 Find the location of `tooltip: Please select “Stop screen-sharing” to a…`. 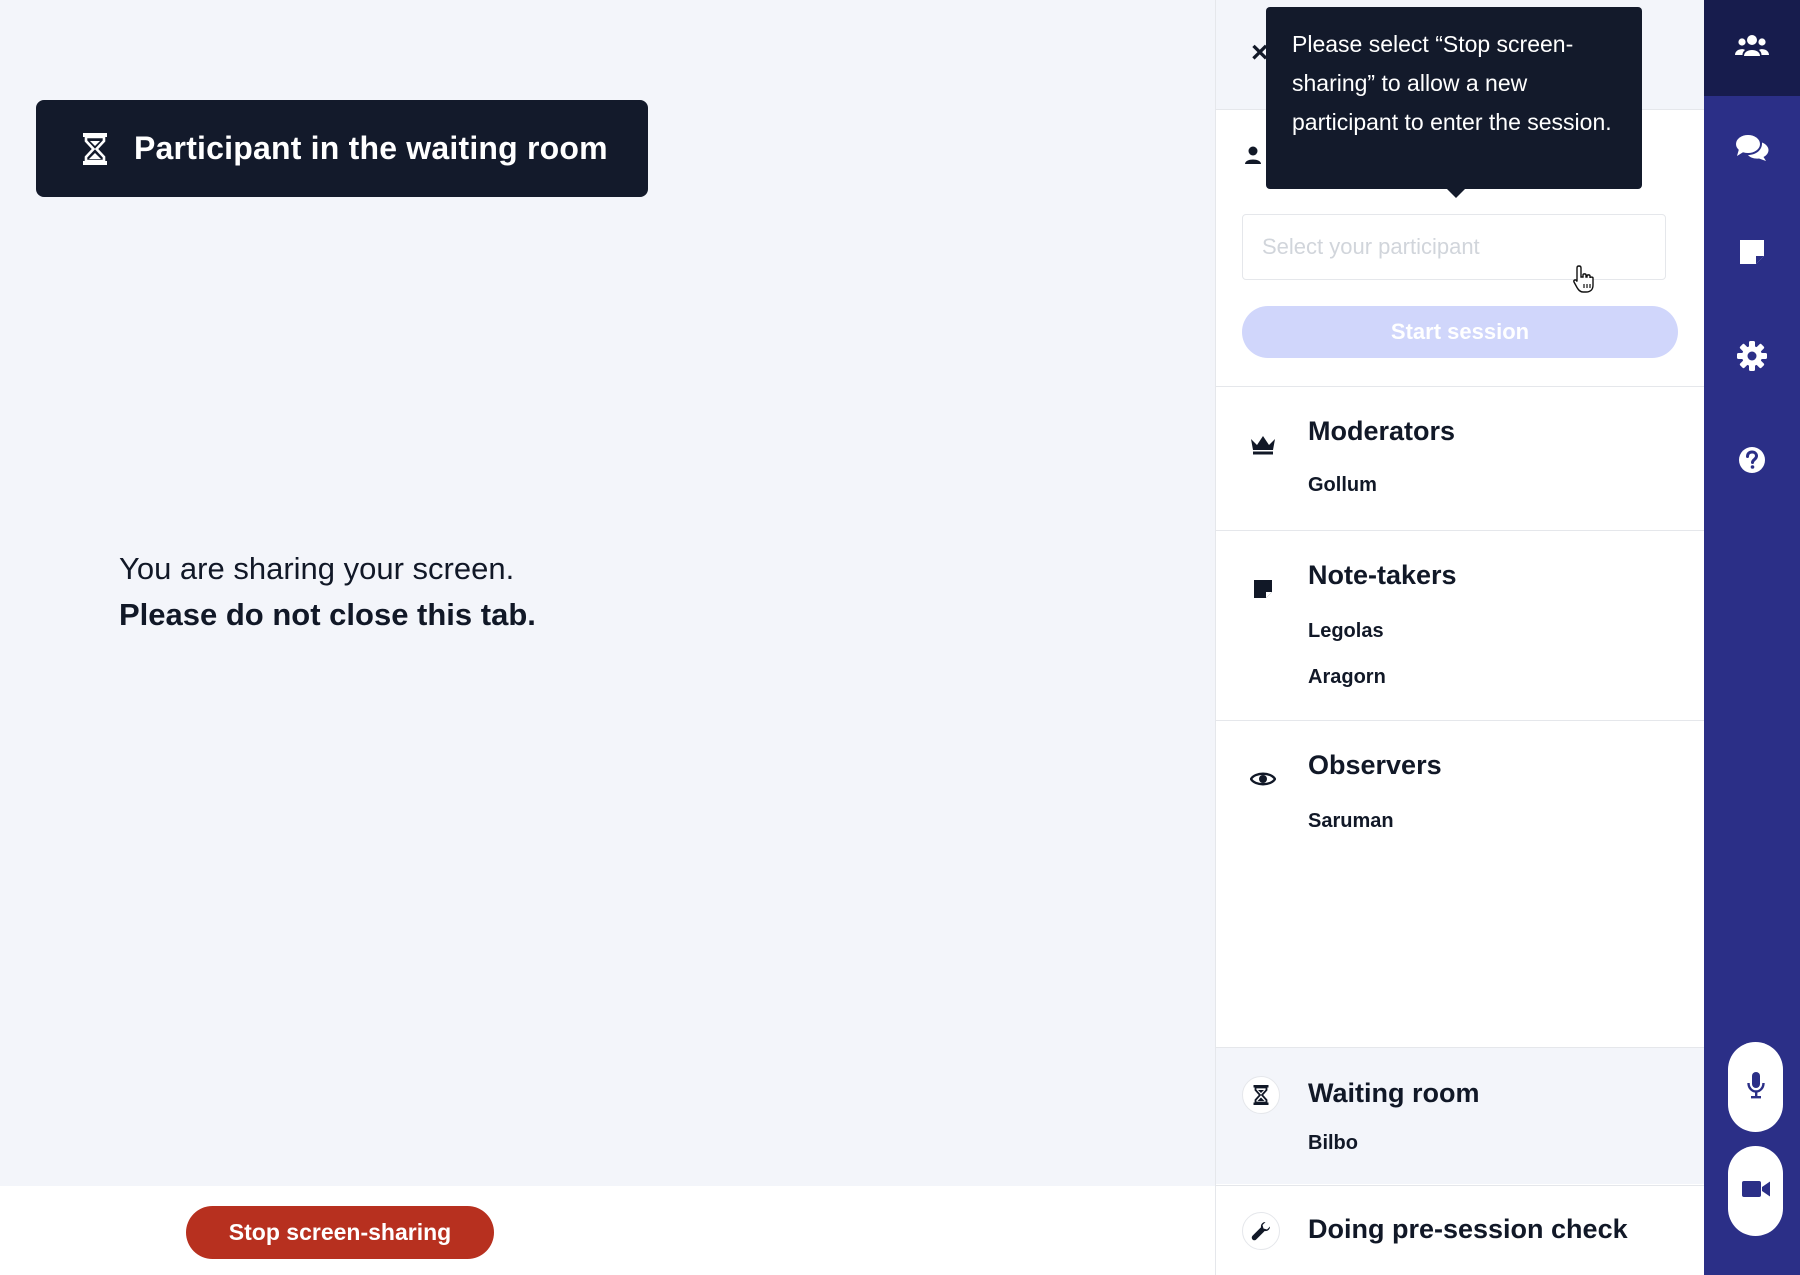

tooltip: Please select “Stop screen-sharing” to a… is located at coordinates (1454, 98).